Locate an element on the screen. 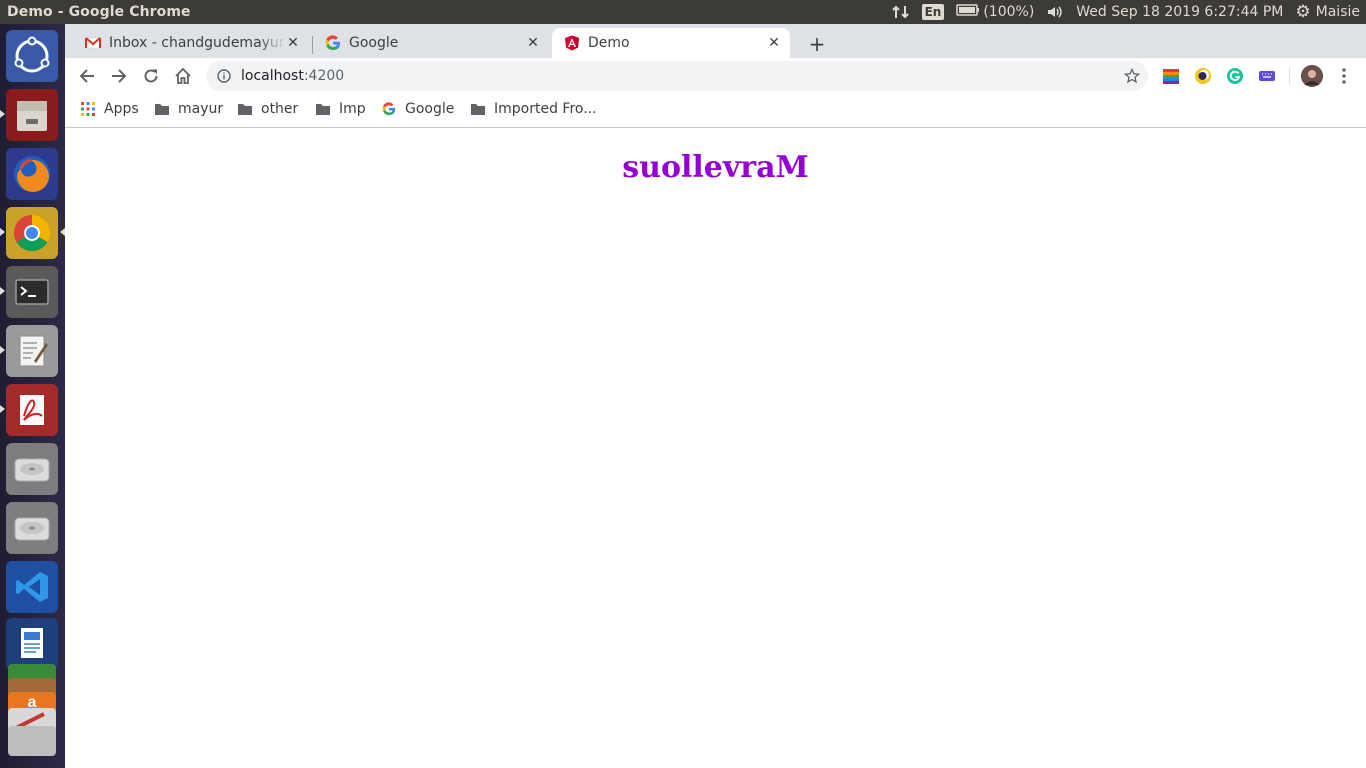 The width and height of the screenshot is (1366, 768). text-editor-icon is located at coordinates (32, 351).